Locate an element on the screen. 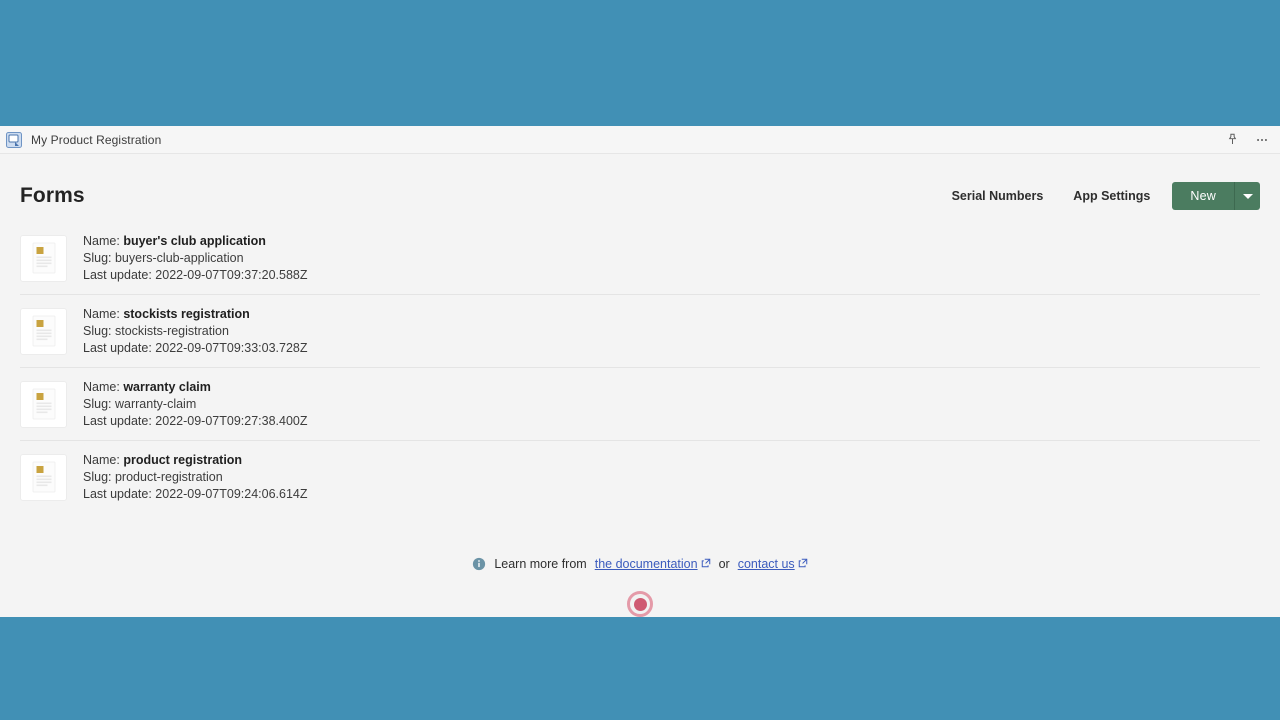 This screenshot has width=1280, height=720. form-name-line: Name: stockists registration is located at coordinates (195, 314).